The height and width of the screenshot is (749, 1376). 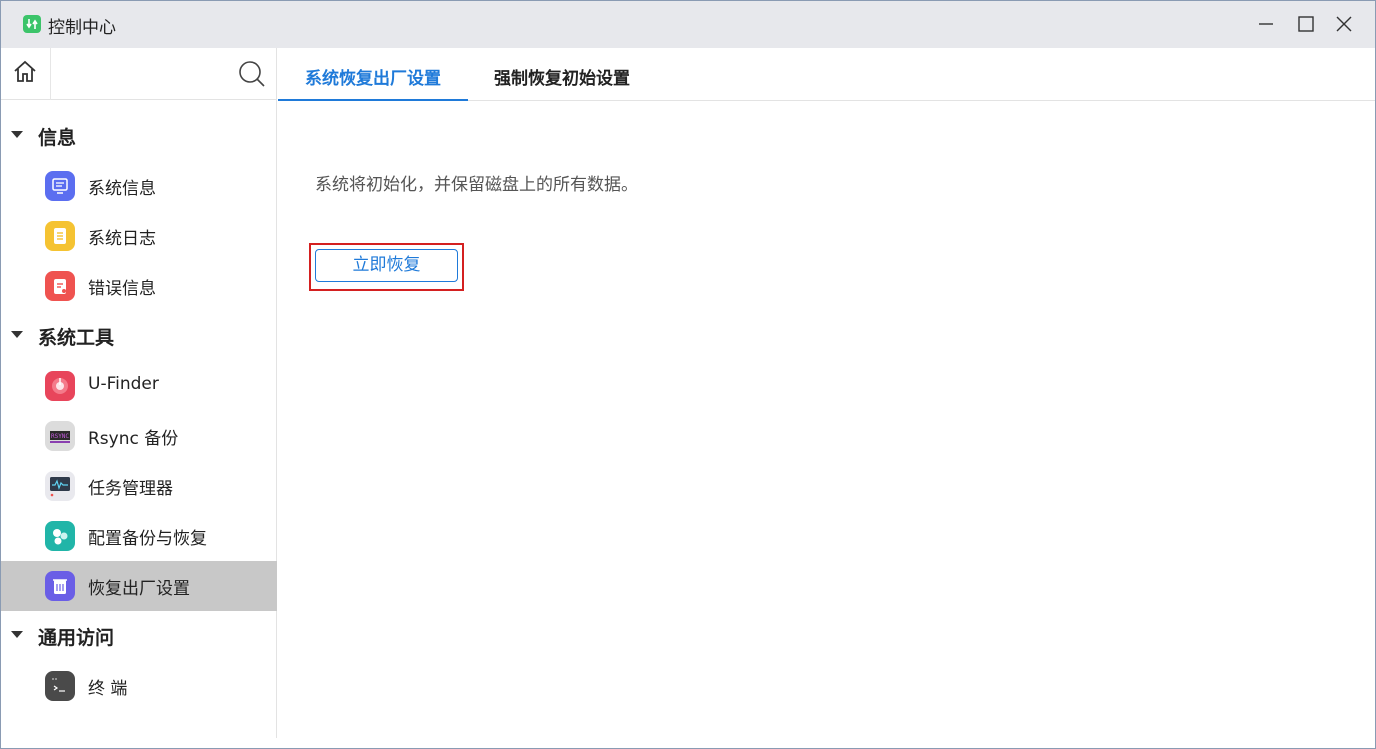 What do you see at coordinates (139, 589) in the screenshot?
I see `sidebar-item-label: 恢复出厂设置` at bounding box center [139, 589].